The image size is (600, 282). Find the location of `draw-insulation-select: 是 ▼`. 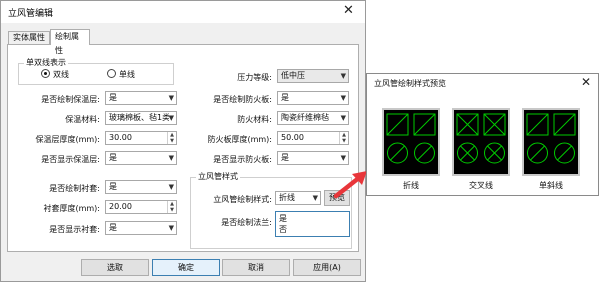

draw-insulation-select: 是 ▼ is located at coordinates (141, 98).